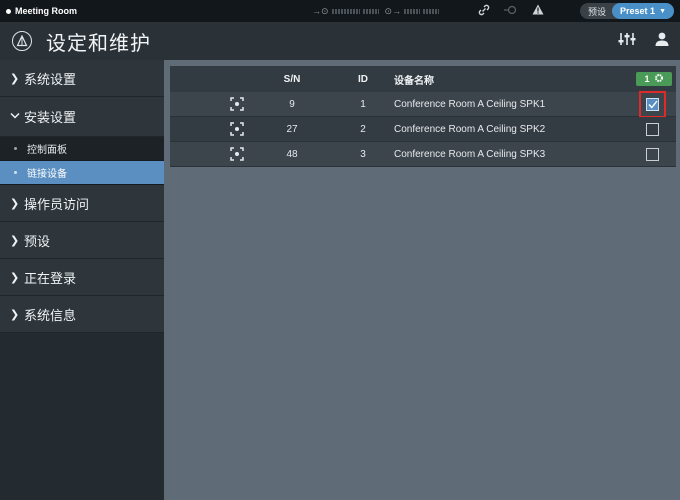 The image size is (680, 500). Describe the element at coordinates (50, 117) in the screenshot. I see `sidebar-item-label: 安装设置` at that location.